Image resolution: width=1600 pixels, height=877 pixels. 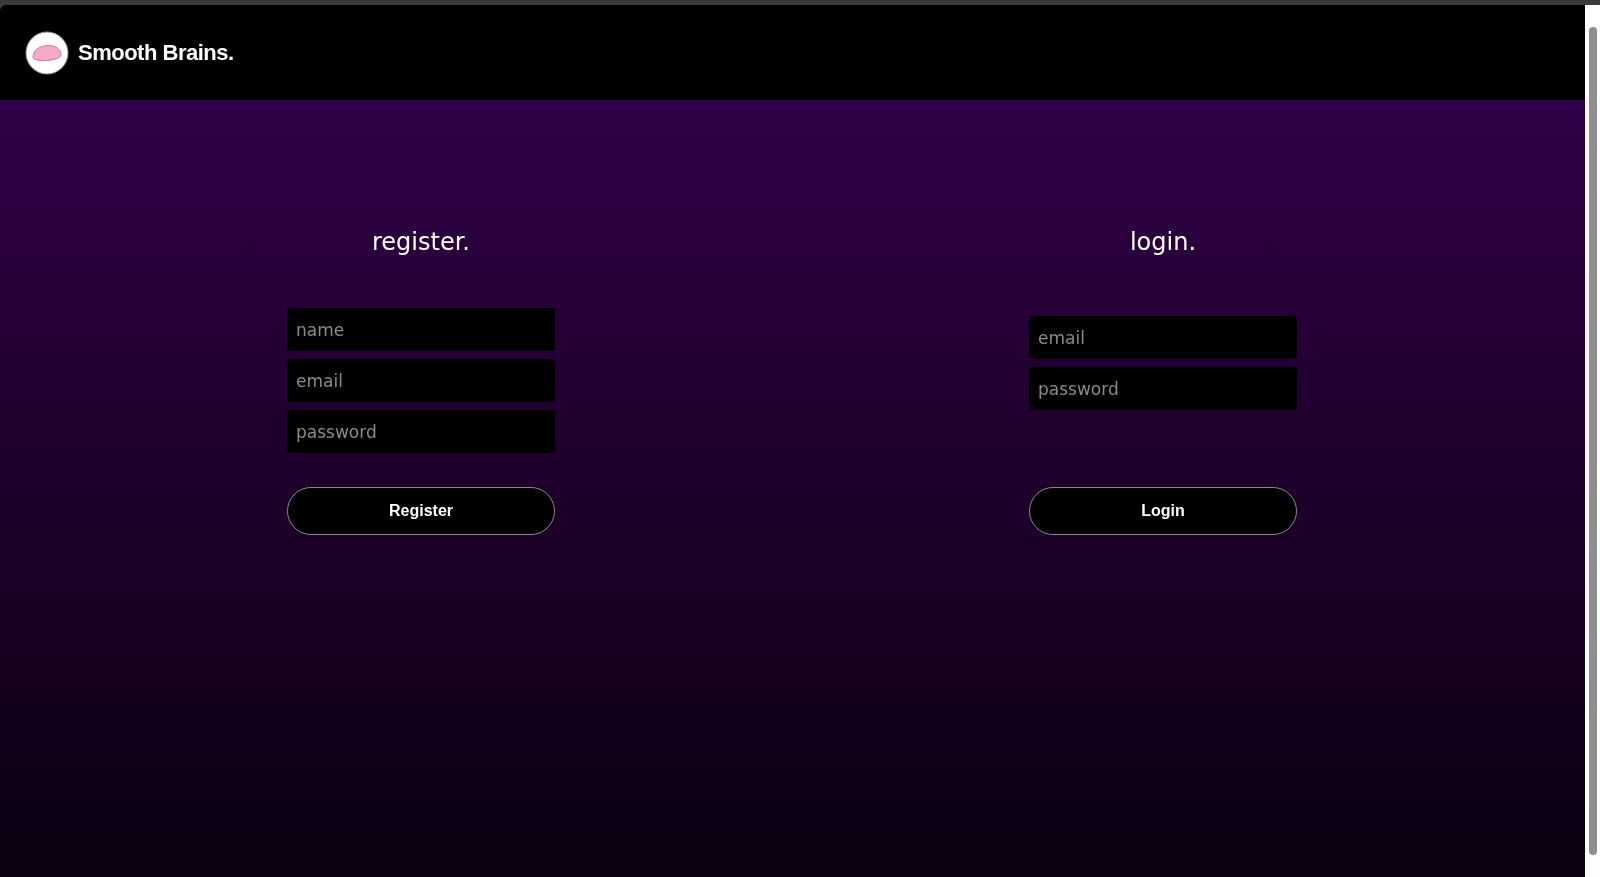 I want to click on form-title: register., so click(x=421, y=243).